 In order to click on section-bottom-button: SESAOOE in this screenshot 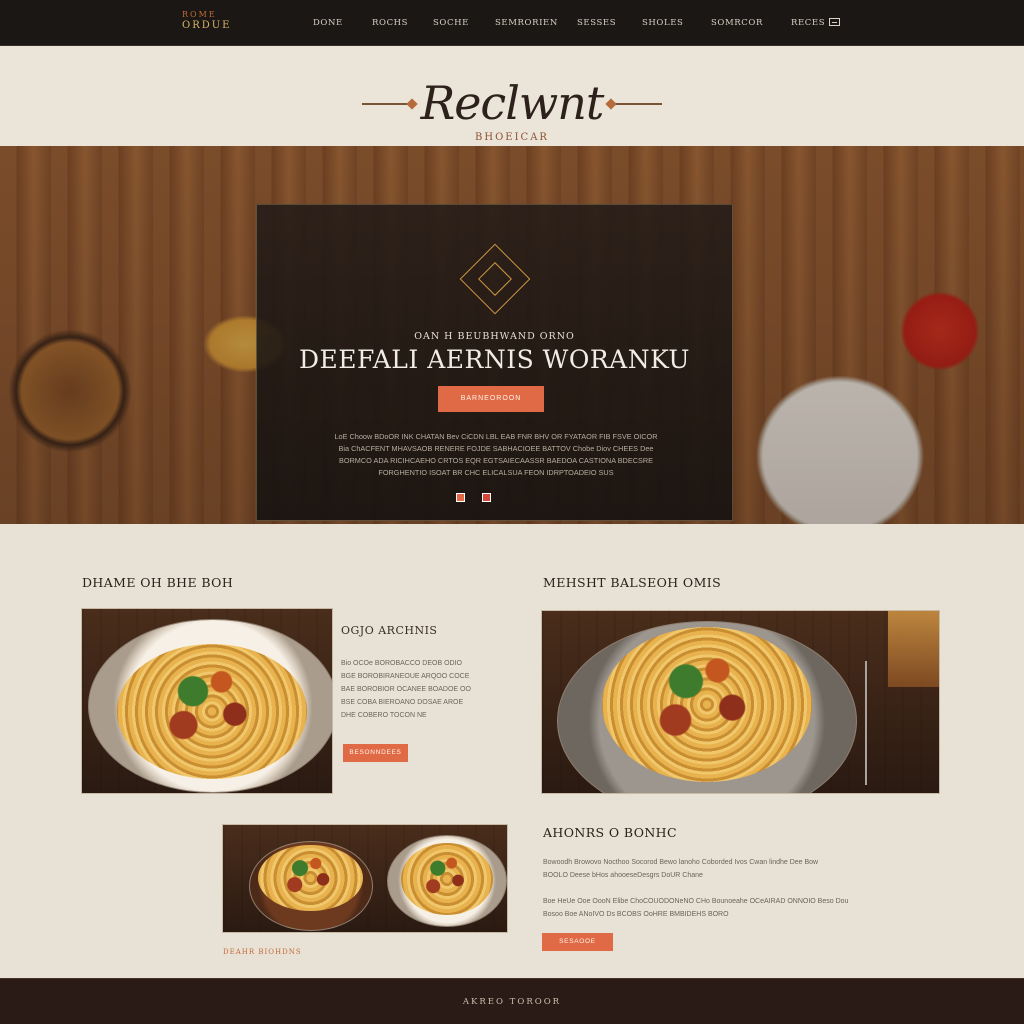, I will do `click(577, 942)`.